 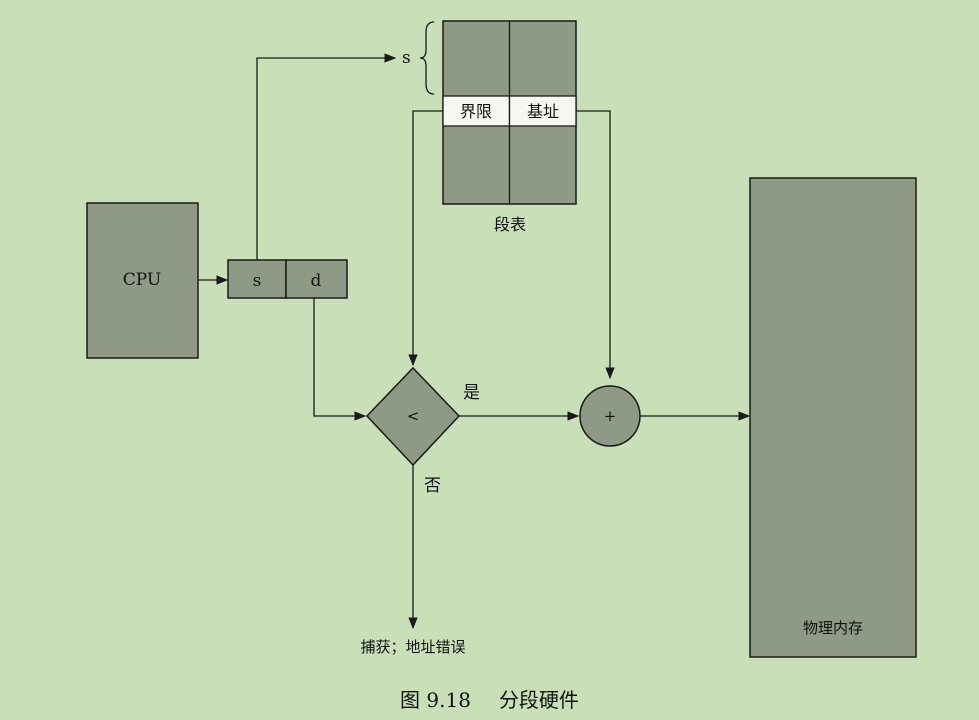 I want to click on limit-to-compare-arrow, so click(x=425, y=238).